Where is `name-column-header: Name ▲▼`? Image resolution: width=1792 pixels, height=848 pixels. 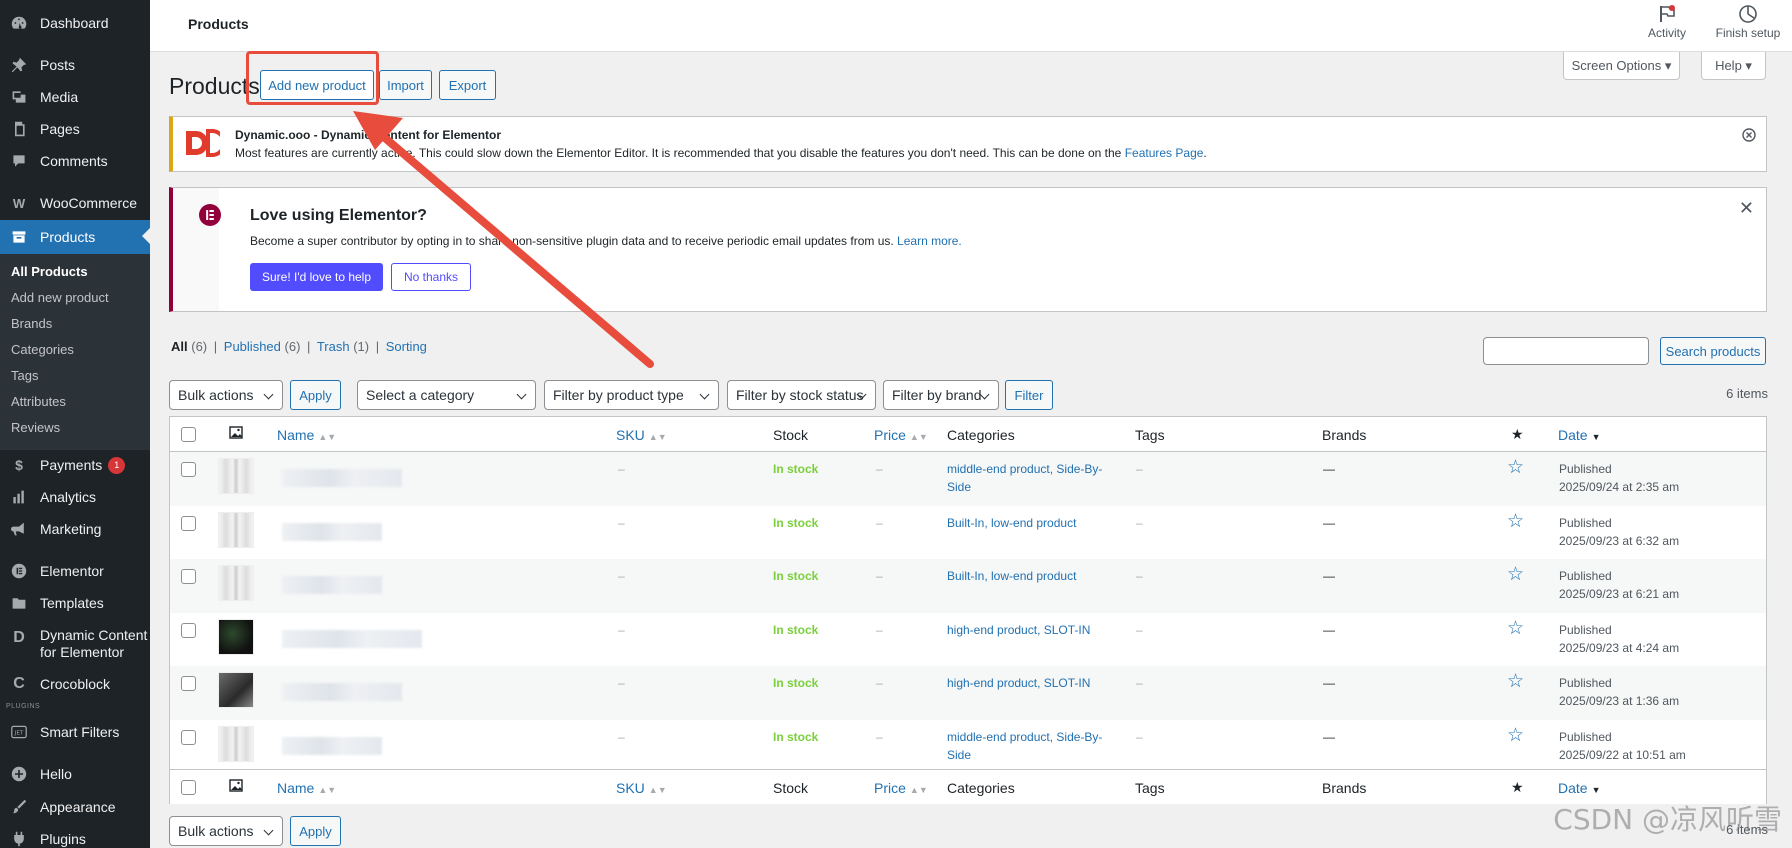
name-column-header: Name ▲▼ is located at coordinates (306, 435).